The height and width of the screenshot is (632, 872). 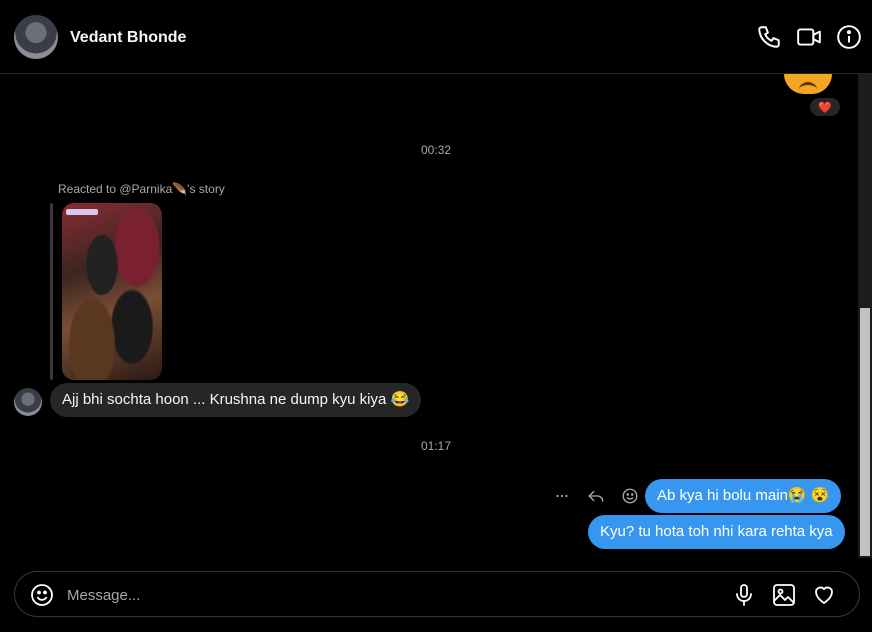 I want to click on outgoing-message: Ab kya hi bolu main😭 😵, so click(x=743, y=496).